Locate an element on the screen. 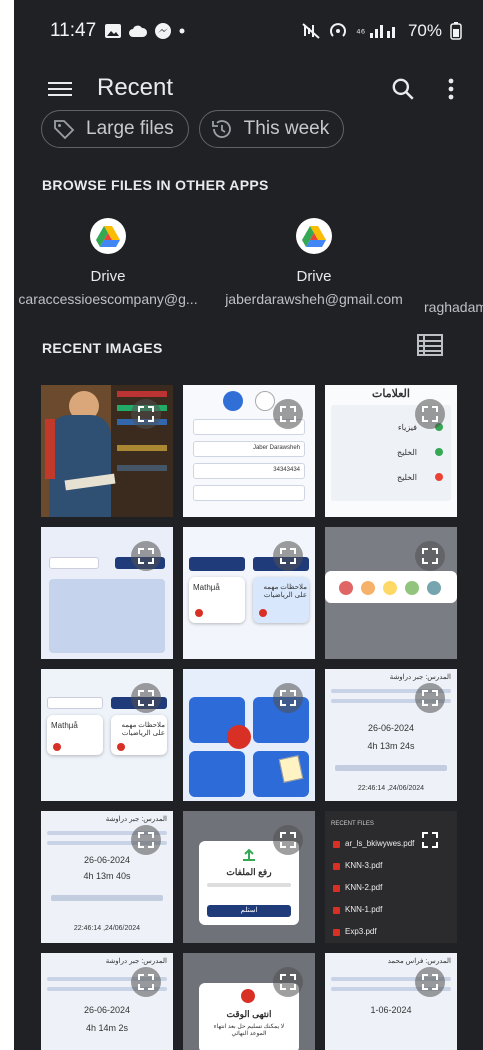  tag-icon is located at coordinates (64, 130).